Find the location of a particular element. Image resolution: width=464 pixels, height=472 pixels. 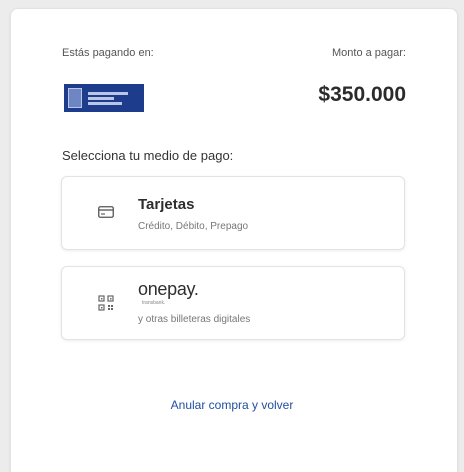

cancel-purchase-link: Anular compra y volver is located at coordinates (232, 405).